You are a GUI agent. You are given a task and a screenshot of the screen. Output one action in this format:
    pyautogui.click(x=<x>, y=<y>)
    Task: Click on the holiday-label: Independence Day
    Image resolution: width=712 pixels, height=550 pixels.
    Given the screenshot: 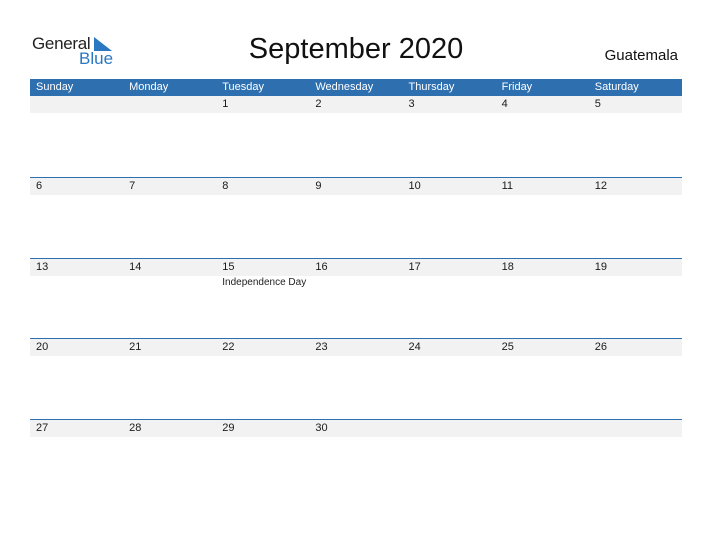 What is the action you would take?
    pyautogui.click(x=264, y=282)
    